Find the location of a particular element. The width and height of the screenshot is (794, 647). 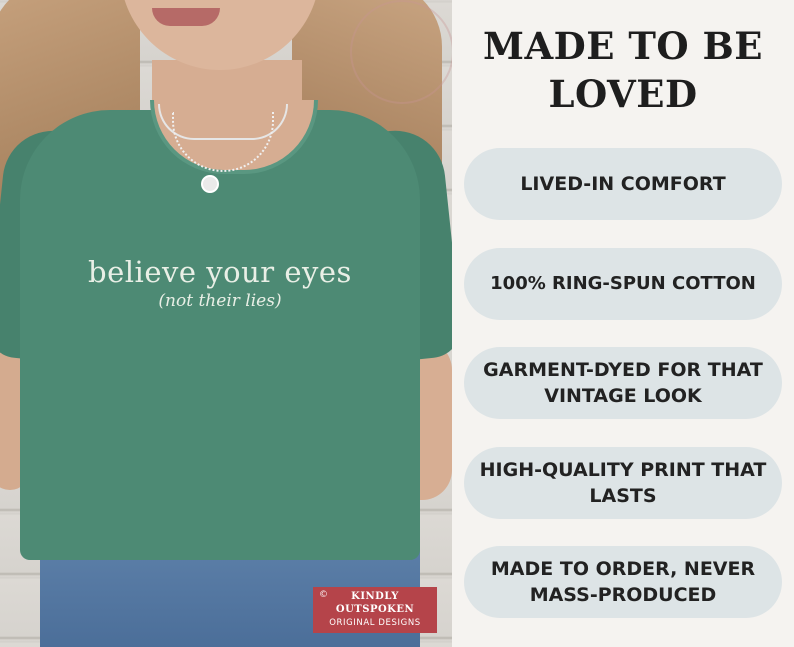

shirt-print-main: believe your eyes is located at coordinates (220, 272).